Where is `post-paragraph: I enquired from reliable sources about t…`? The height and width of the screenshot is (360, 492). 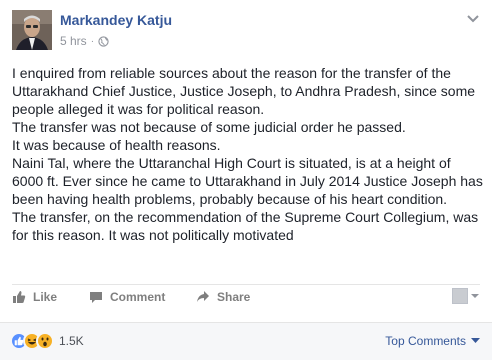 post-paragraph: I enquired from reliable sources about t… is located at coordinates (244, 91).